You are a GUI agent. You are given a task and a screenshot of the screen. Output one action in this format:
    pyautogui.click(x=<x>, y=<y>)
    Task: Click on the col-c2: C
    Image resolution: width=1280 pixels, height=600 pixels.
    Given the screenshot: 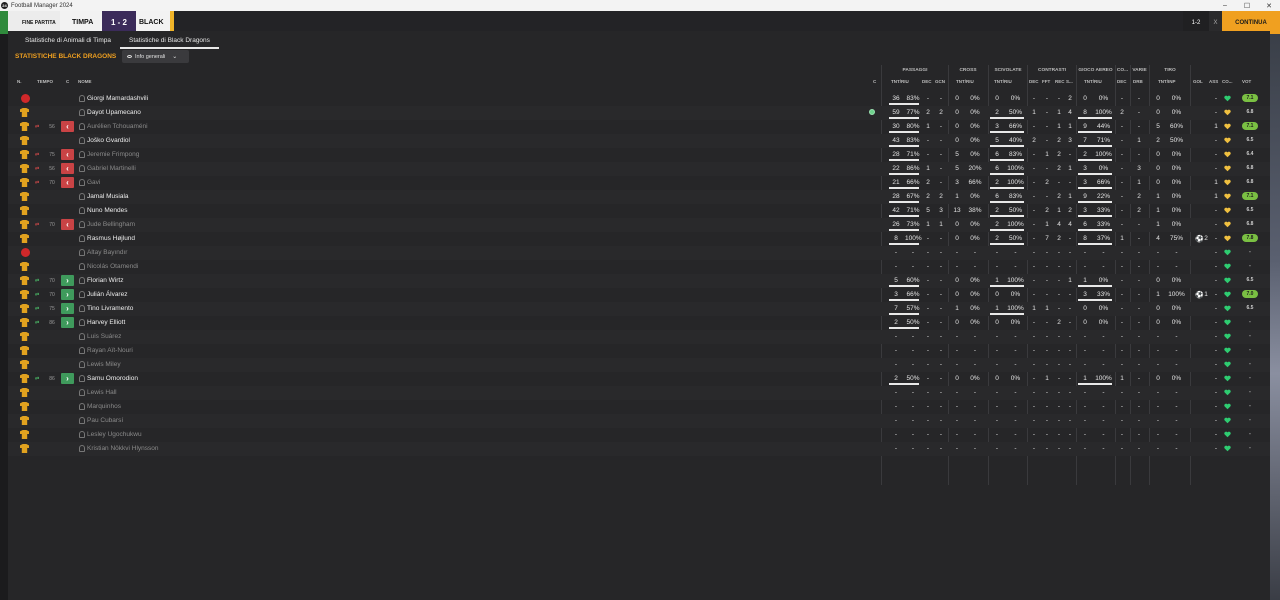 What is the action you would take?
    pyautogui.click(x=874, y=81)
    